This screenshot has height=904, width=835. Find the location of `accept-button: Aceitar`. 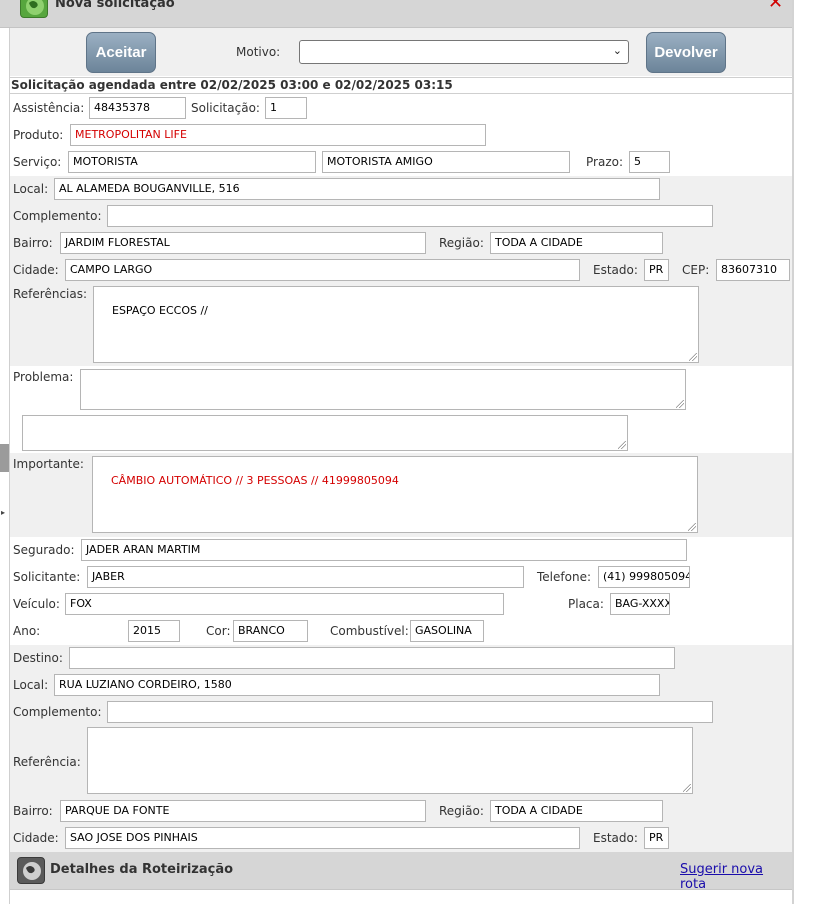

accept-button: Aceitar is located at coordinates (121, 52).